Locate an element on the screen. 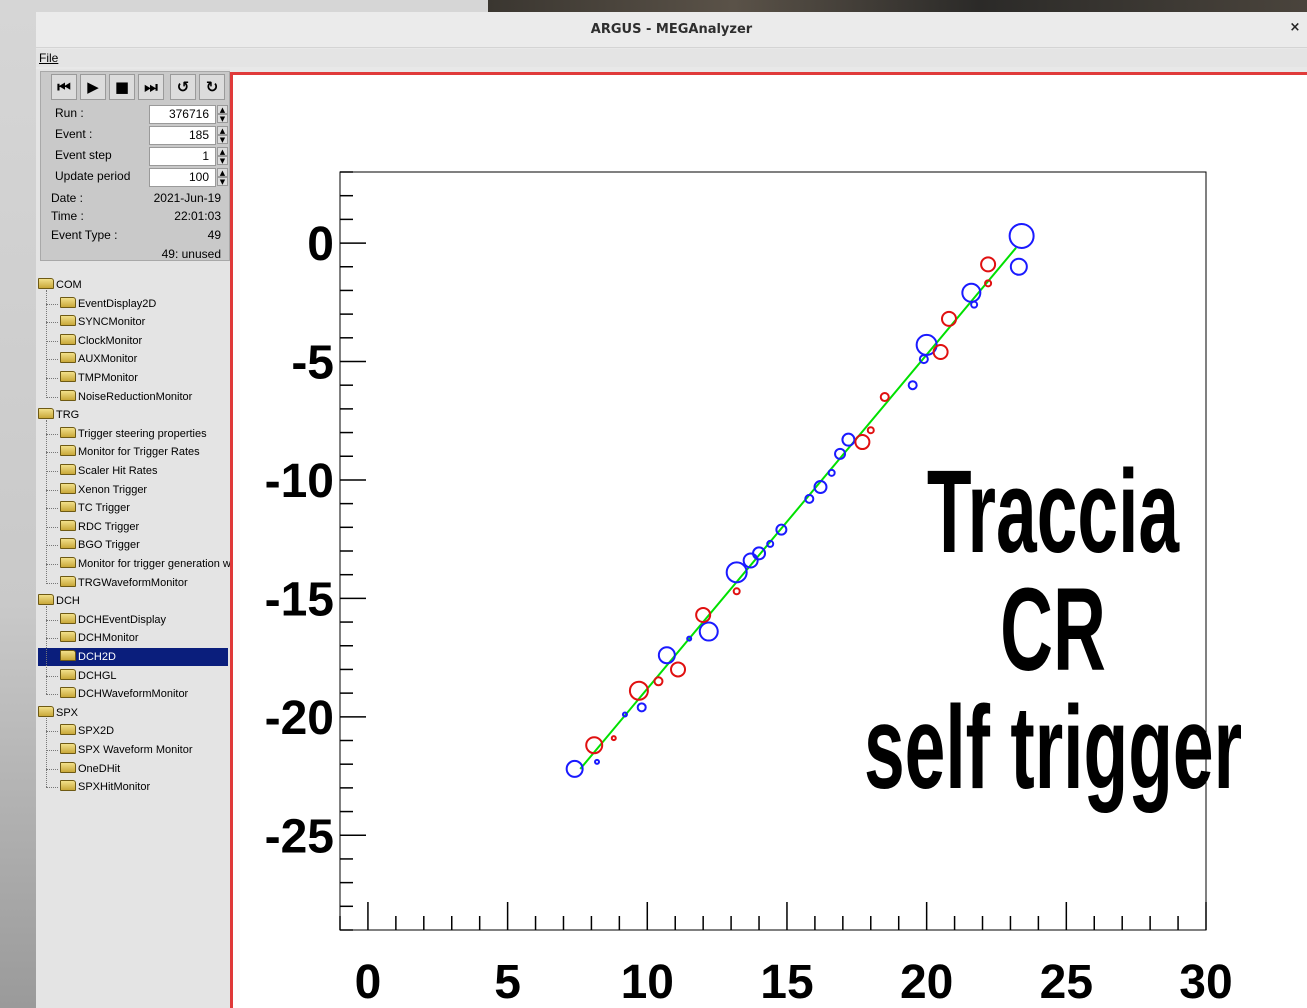 Image resolution: width=1307 pixels, height=1008 pixels. tree-item-syncmonitor: SYNCMonitor is located at coordinates (95, 322).